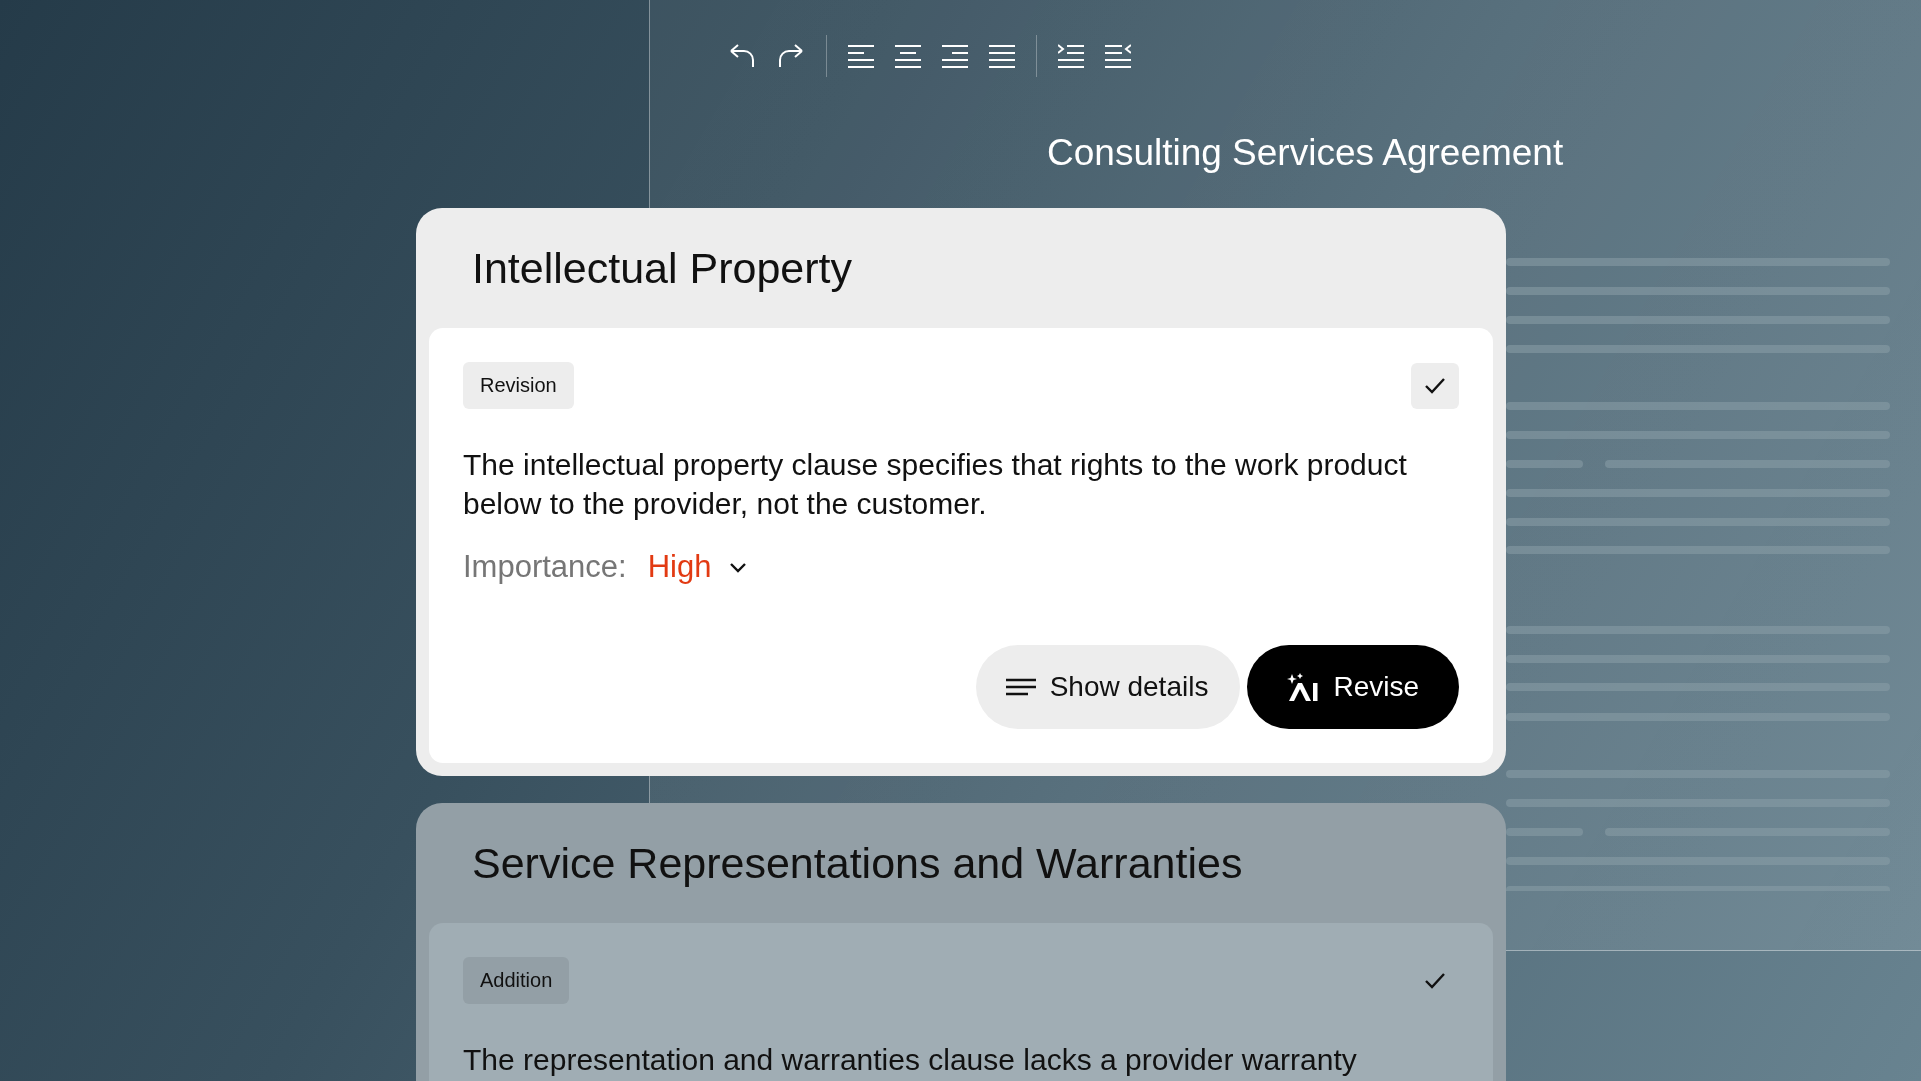 This screenshot has height=1081, width=1921. I want to click on change-type-tag: Revision, so click(518, 385).